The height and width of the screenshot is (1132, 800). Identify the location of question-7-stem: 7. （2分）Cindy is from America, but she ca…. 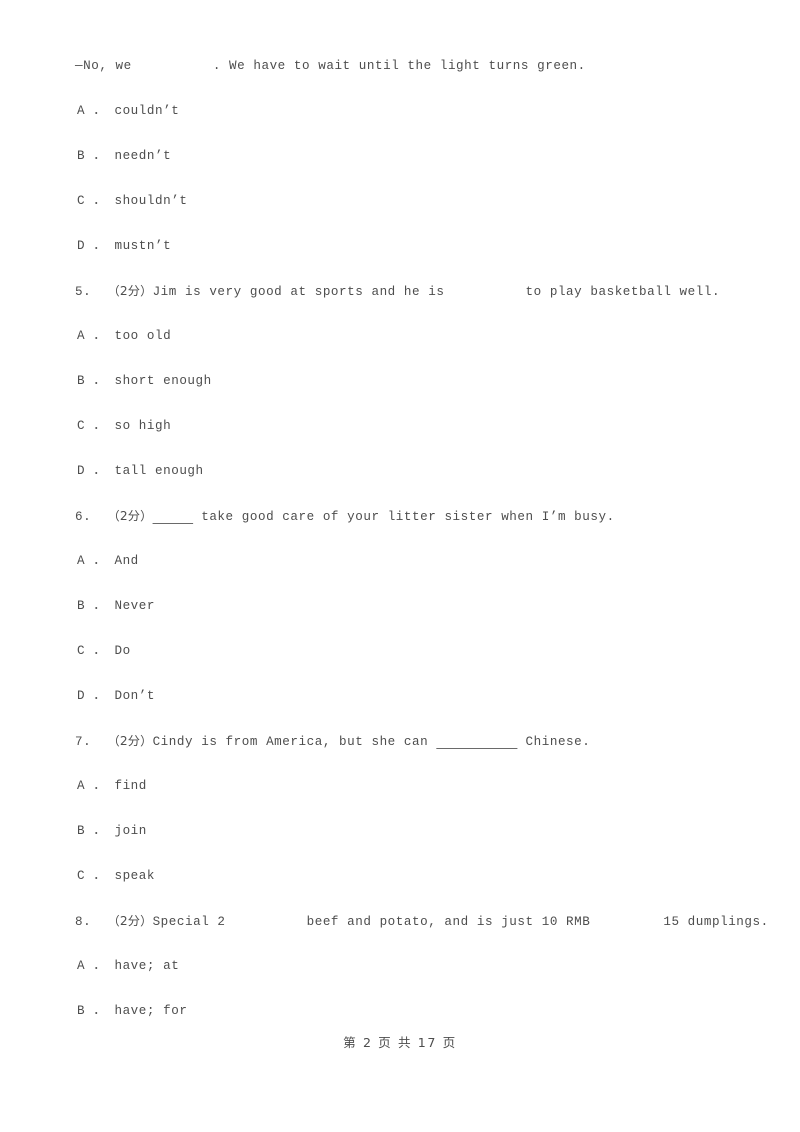
(400, 752).